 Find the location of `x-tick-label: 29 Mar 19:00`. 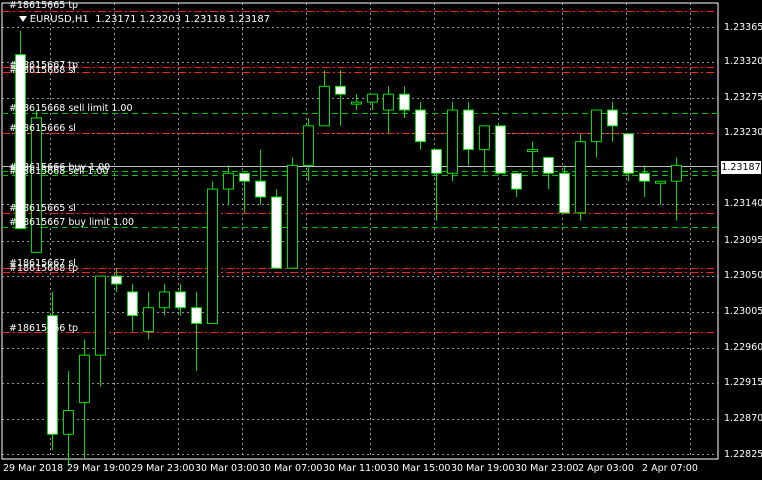

x-tick-label: 29 Mar 19:00 is located at coordinates (99, 468).